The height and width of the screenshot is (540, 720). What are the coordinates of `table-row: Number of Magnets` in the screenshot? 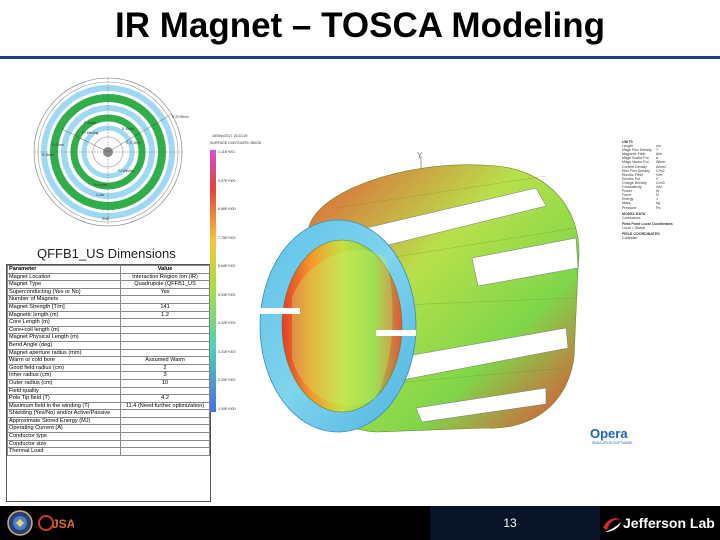 It's located at (108, 299).